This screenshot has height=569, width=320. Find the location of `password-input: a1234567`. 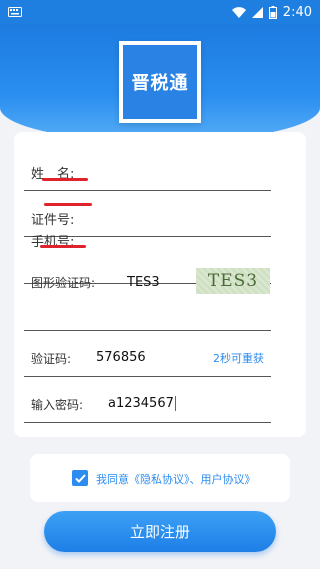

password-input: a1234567 is located at coordinates (142, 403).